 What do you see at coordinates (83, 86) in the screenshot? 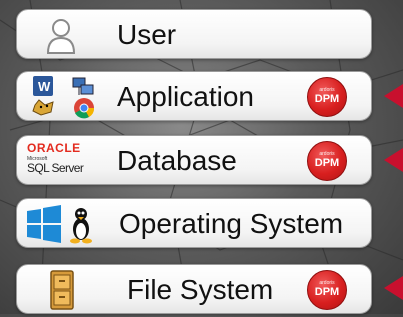
I see `network-icon` at bounding box center [83, 86].